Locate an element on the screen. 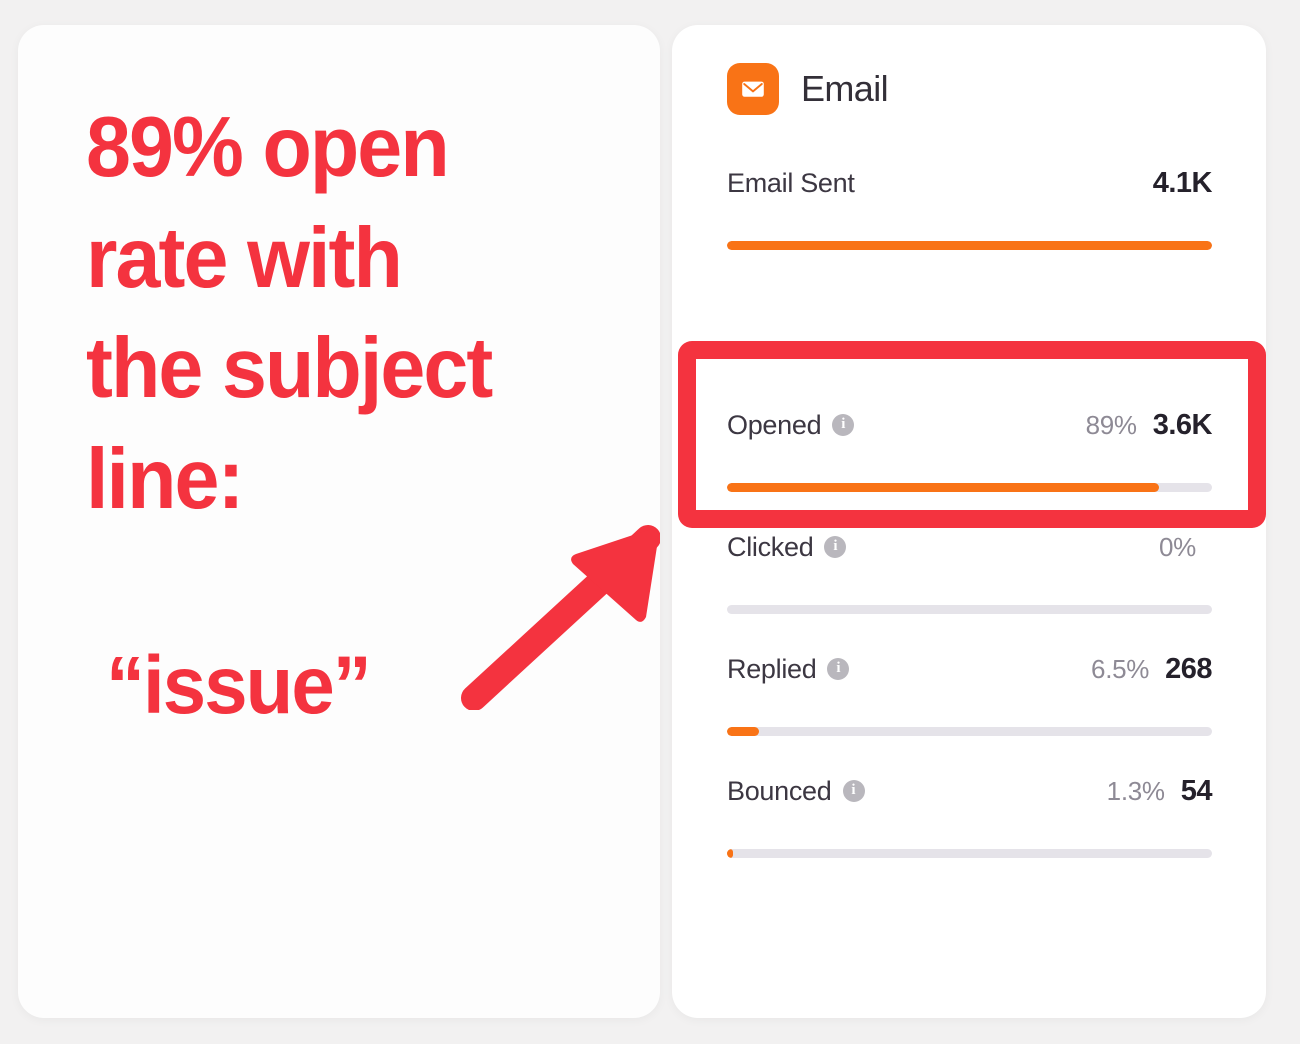 The image size is (1300, 1044). stat-row-left: Bounced i is located at coordinates (796, 790).